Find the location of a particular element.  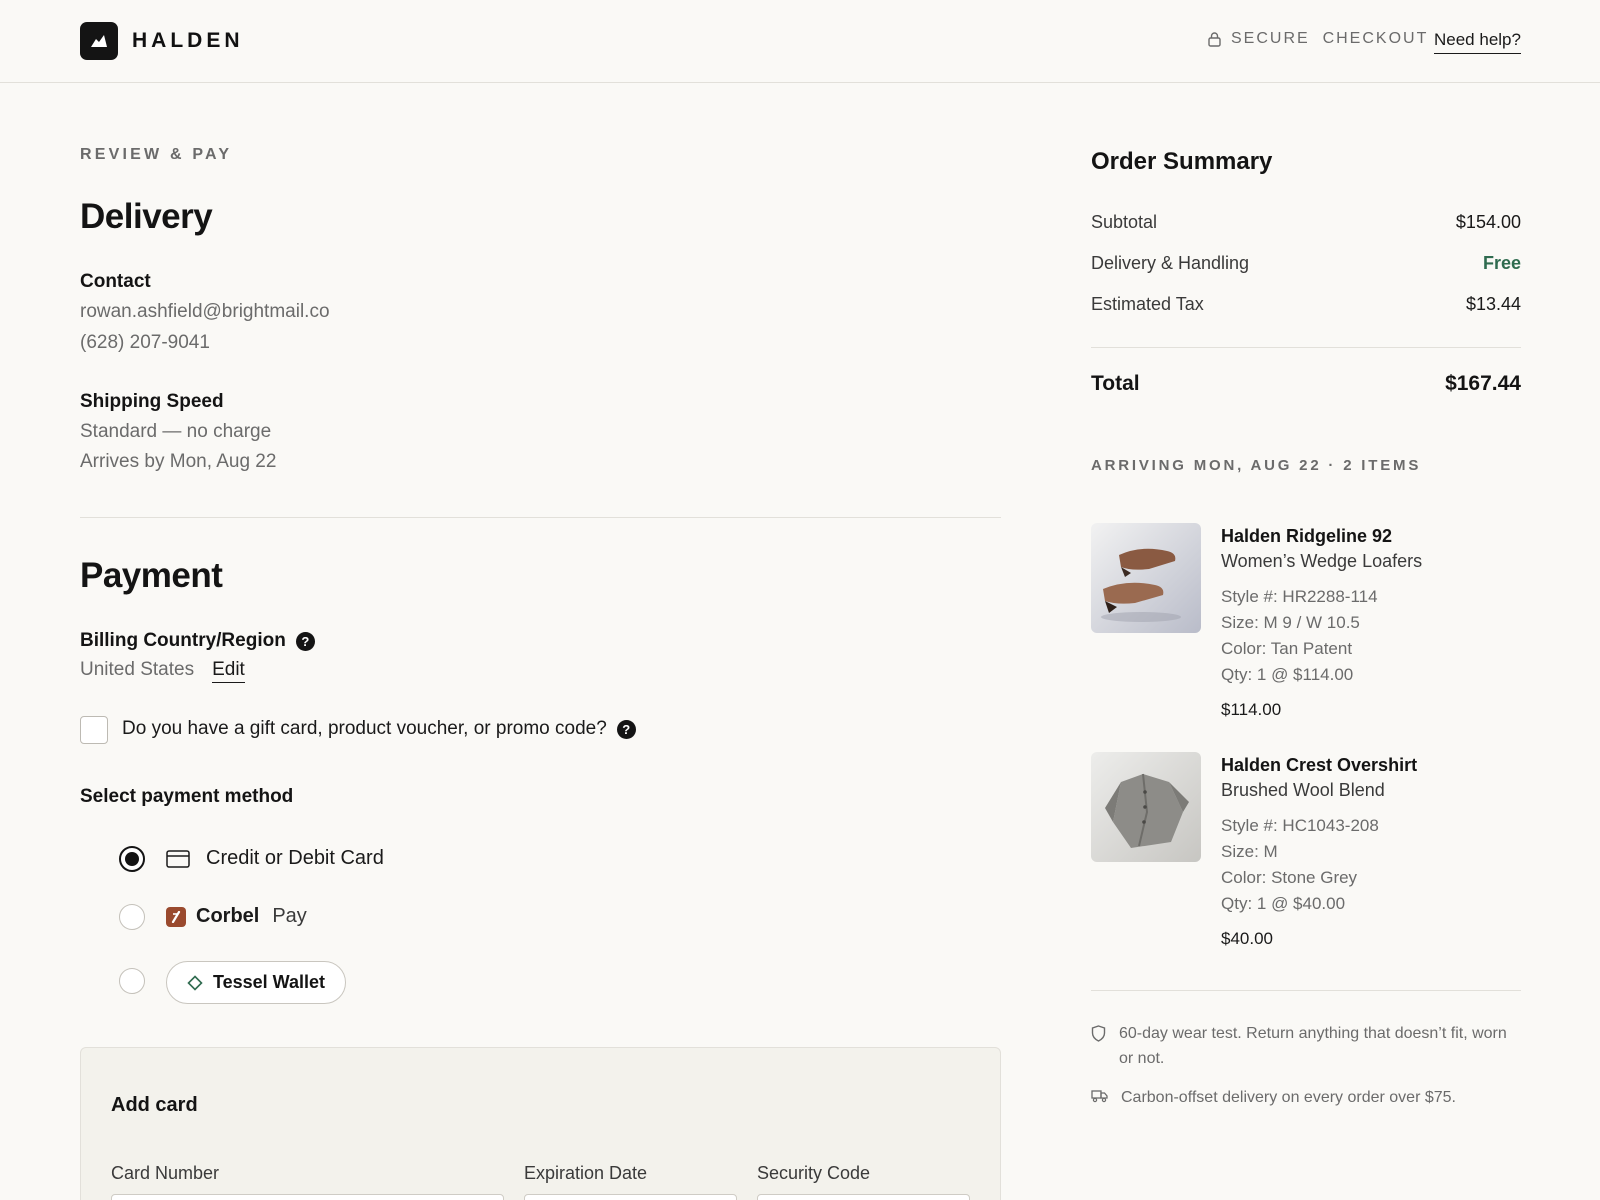

item-size: Size: M 9 / W 10.5 is located at coordinates (1290, 622).